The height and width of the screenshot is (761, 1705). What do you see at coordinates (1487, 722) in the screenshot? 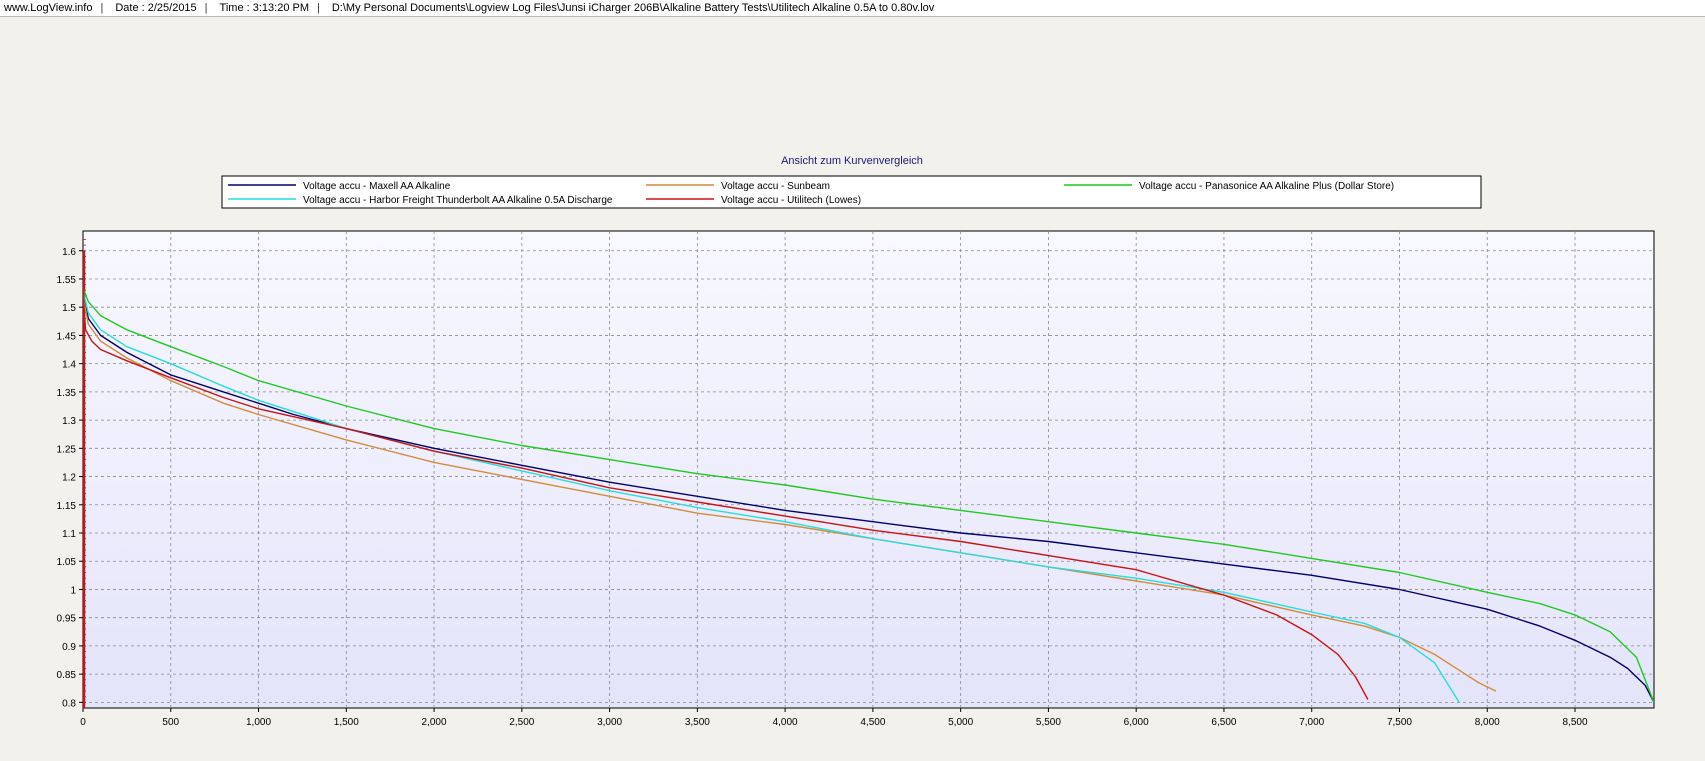
I see `x-tick-label: 8,000` at bounding box center [1487, 722].